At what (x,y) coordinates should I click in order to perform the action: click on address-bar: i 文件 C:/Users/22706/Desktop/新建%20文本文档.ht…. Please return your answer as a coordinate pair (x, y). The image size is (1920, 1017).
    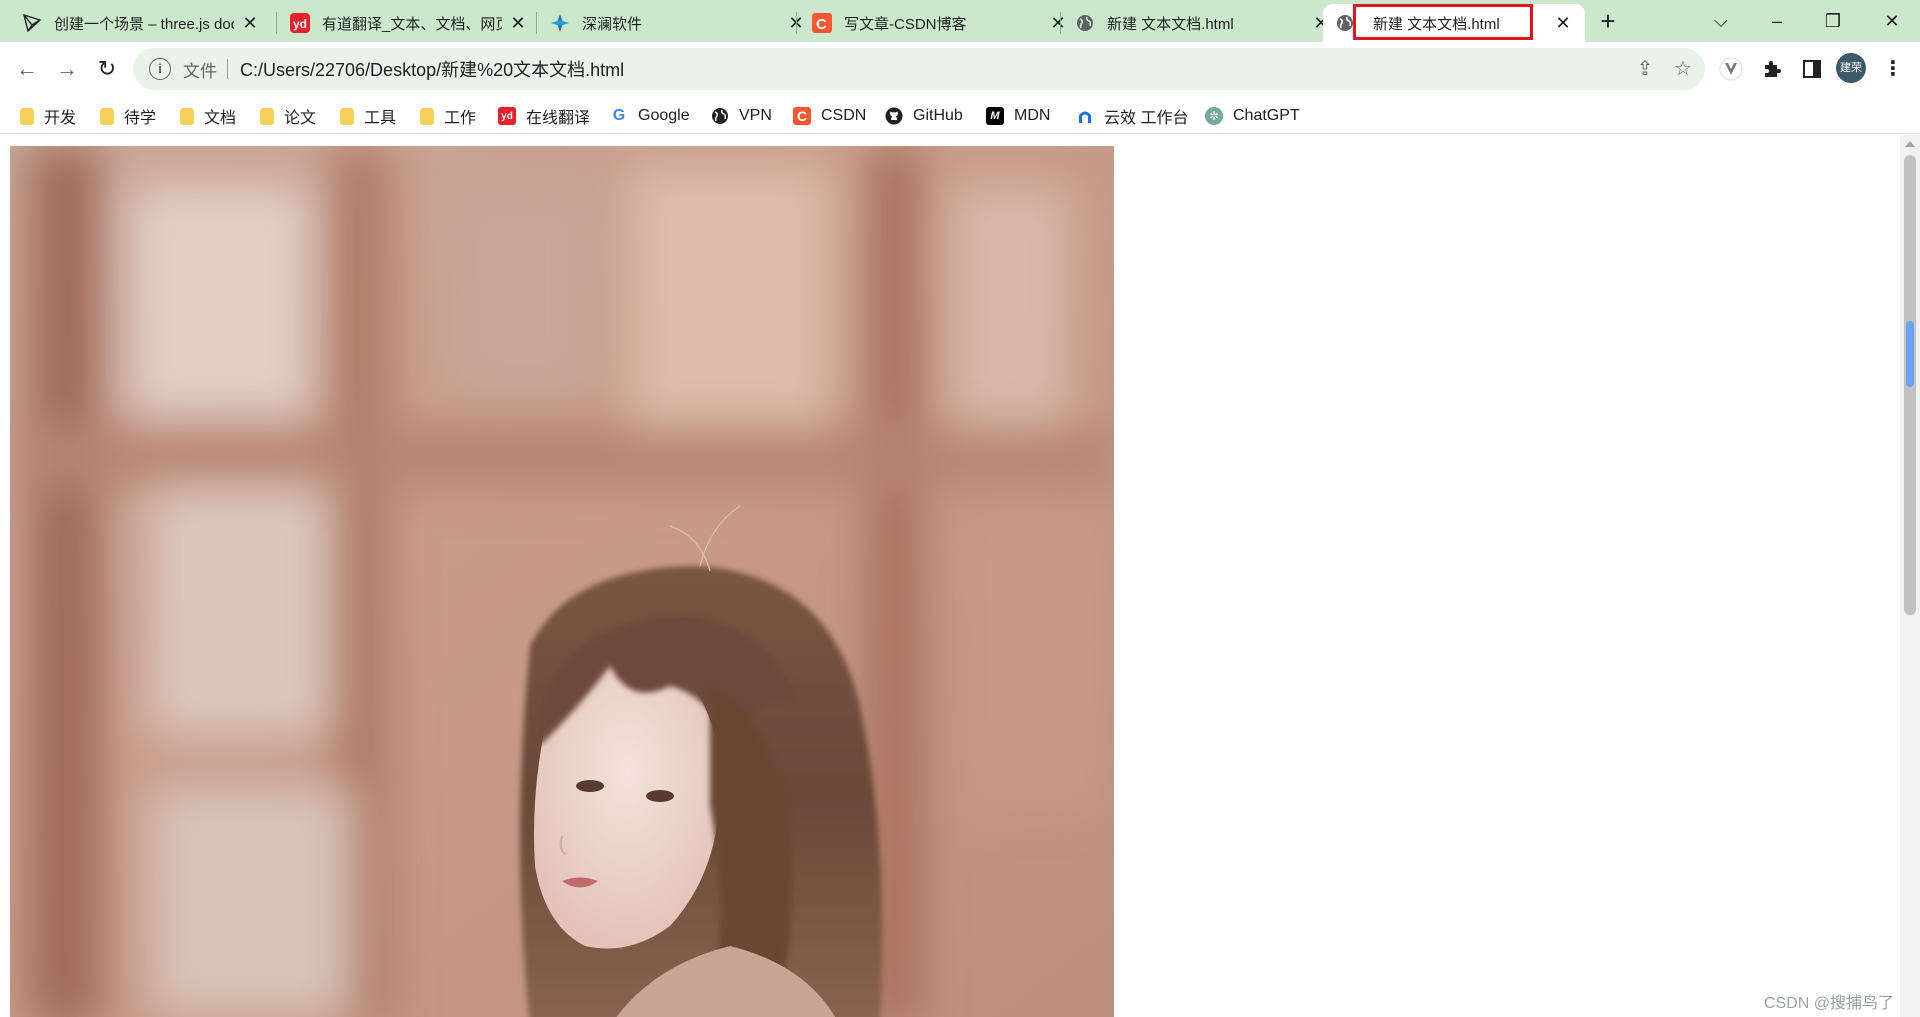
    Looking at the image, I should click on (919, 69).